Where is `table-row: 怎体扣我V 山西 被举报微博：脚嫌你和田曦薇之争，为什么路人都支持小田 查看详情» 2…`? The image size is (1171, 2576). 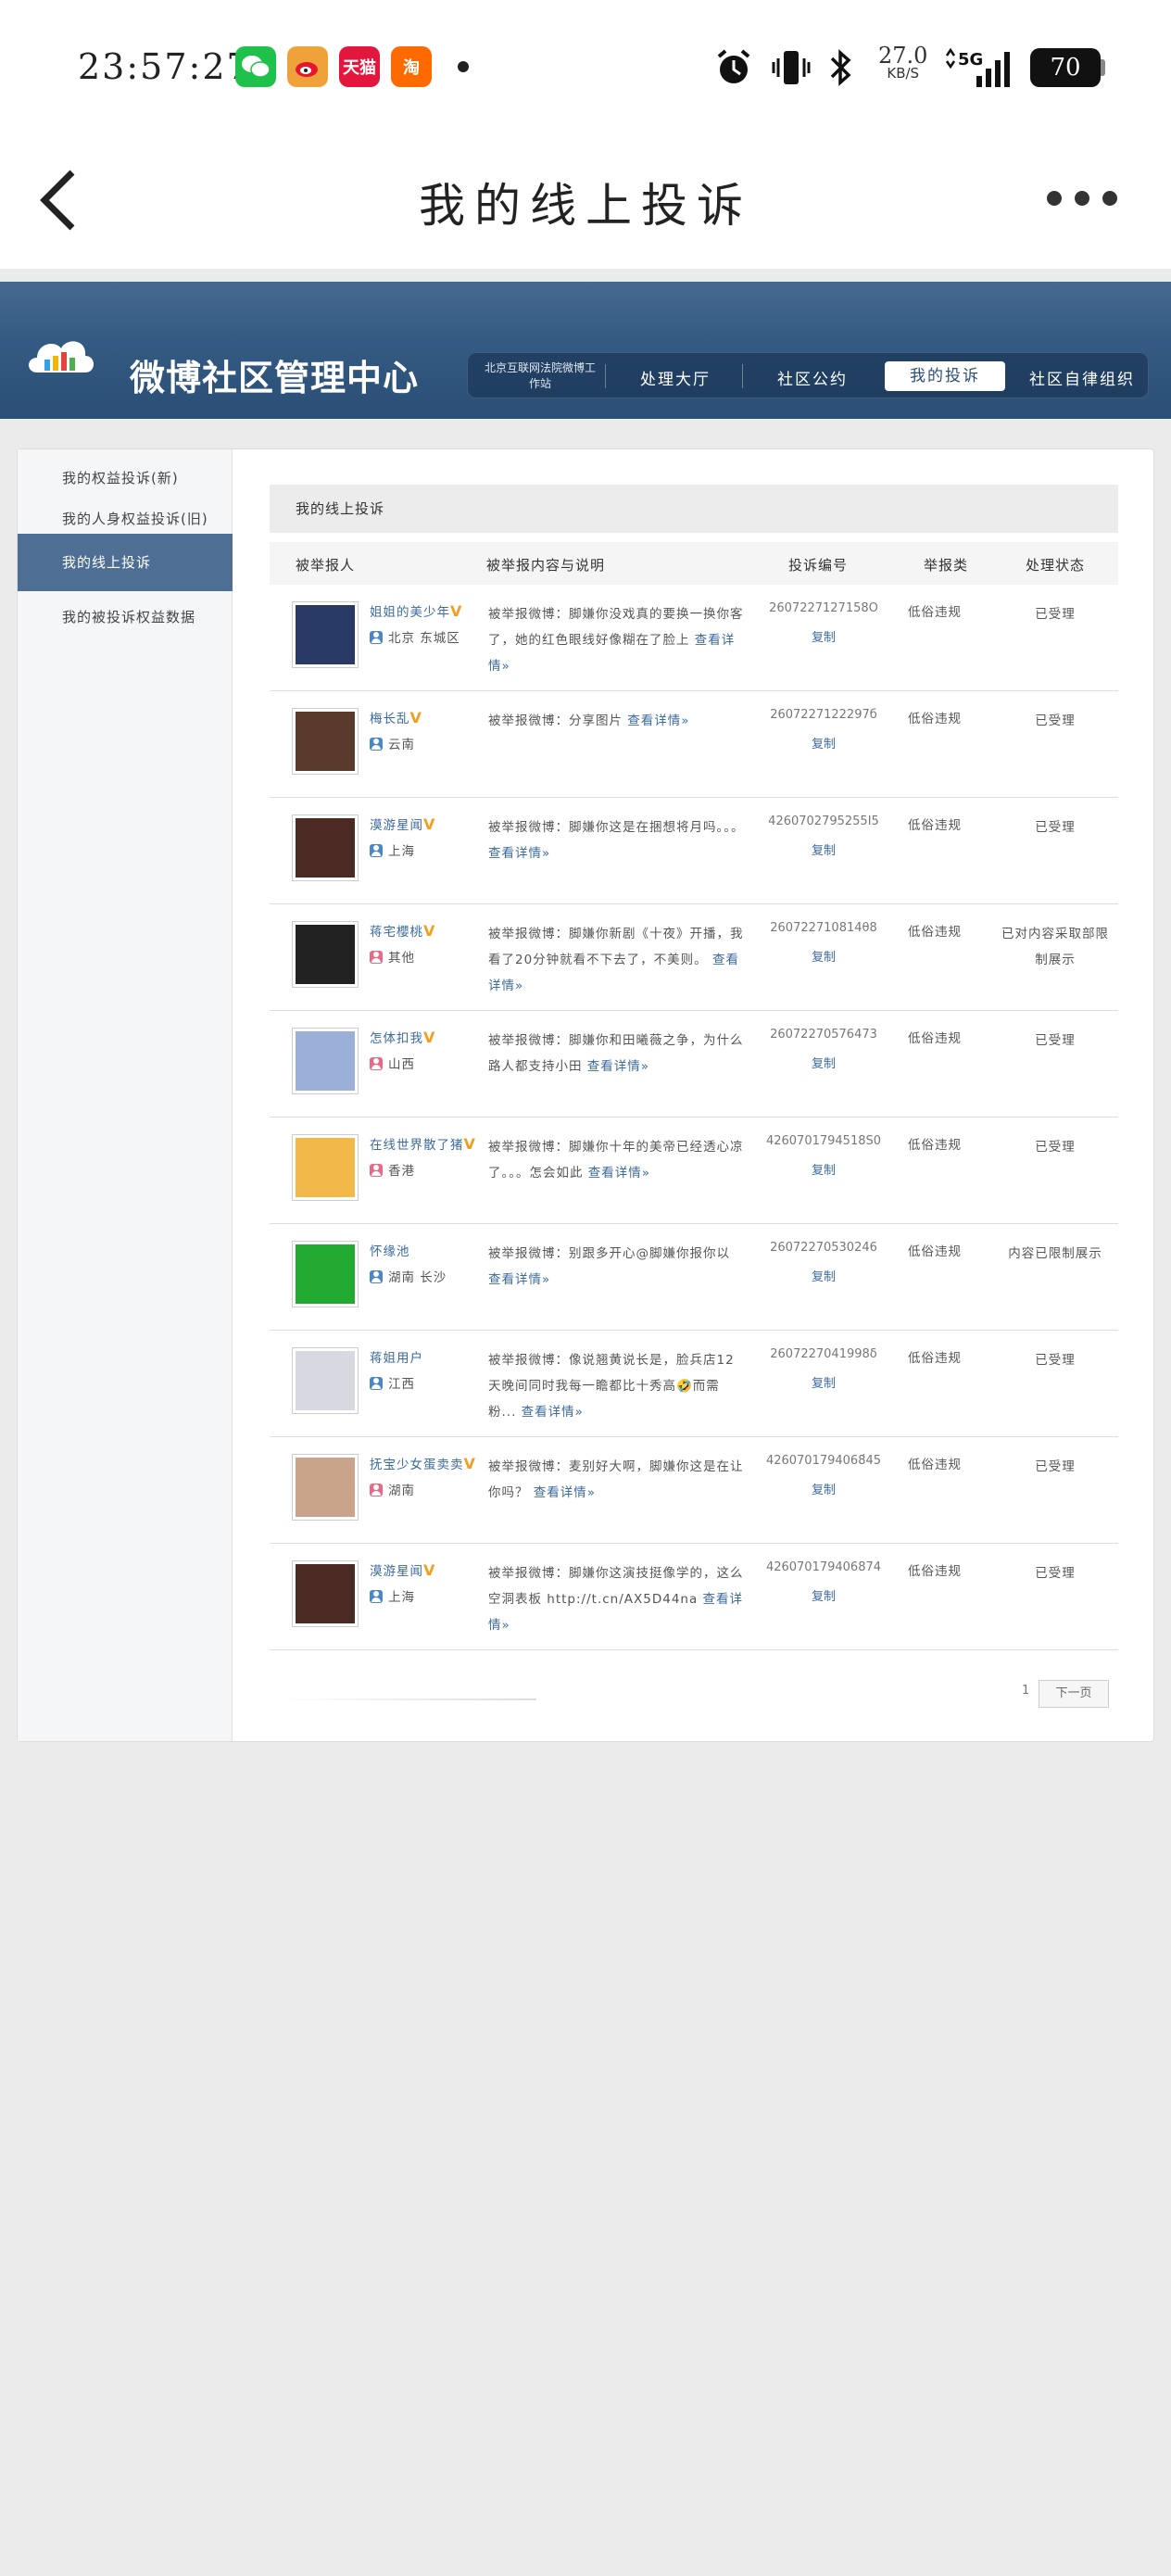 table-row: 怎体扣我V 山西 被举报微博：脚嫌你和田曦薇之争，为什么路人都支持小田 查看详情» 2… is located at coordinates (694, 1064).